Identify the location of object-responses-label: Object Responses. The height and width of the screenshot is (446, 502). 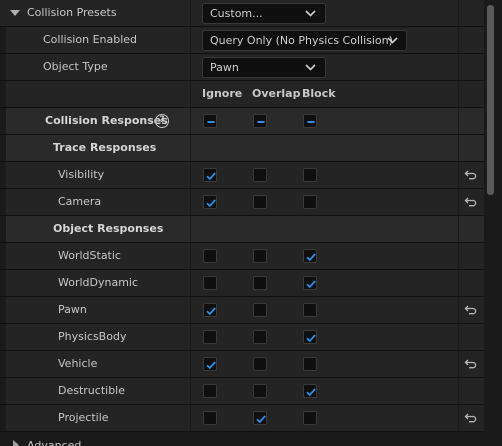
(108, 228).